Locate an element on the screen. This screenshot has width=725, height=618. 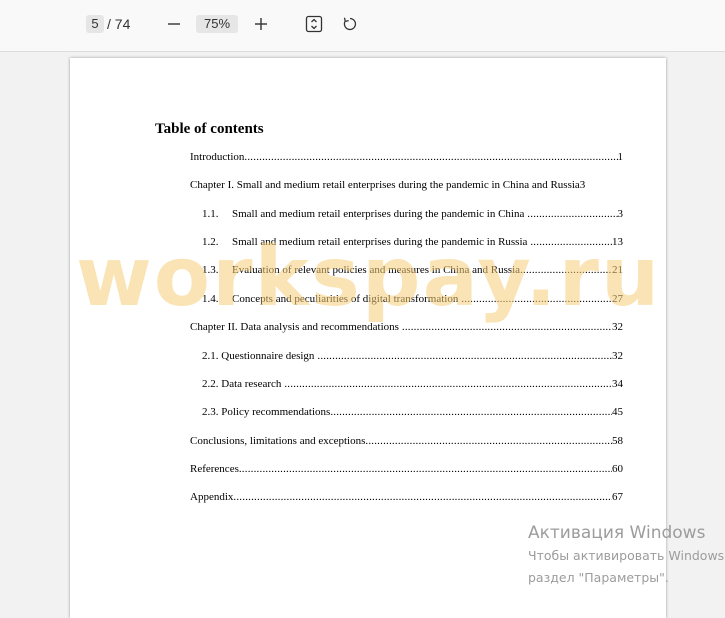
rotate-icon is located at coordinates (350, 24).